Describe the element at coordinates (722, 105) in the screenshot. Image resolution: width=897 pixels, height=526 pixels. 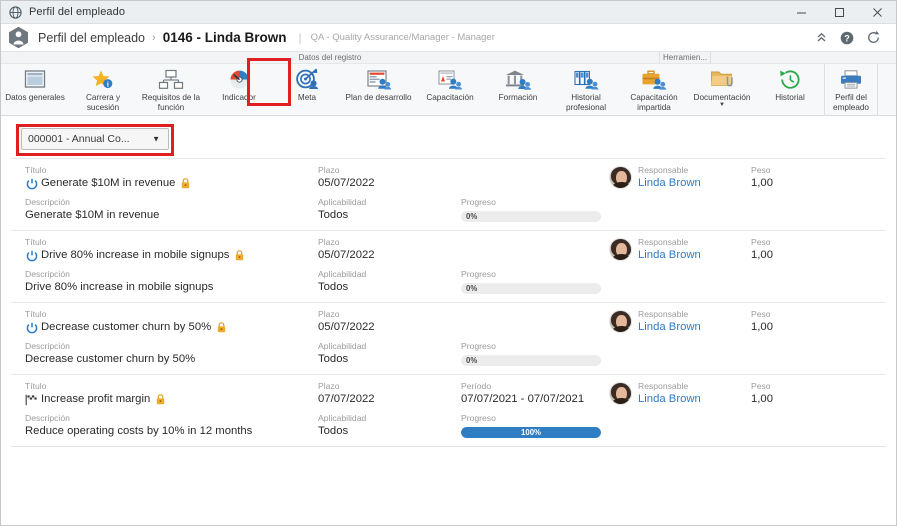
I see `chevron-down-icon: ▼` at that location.